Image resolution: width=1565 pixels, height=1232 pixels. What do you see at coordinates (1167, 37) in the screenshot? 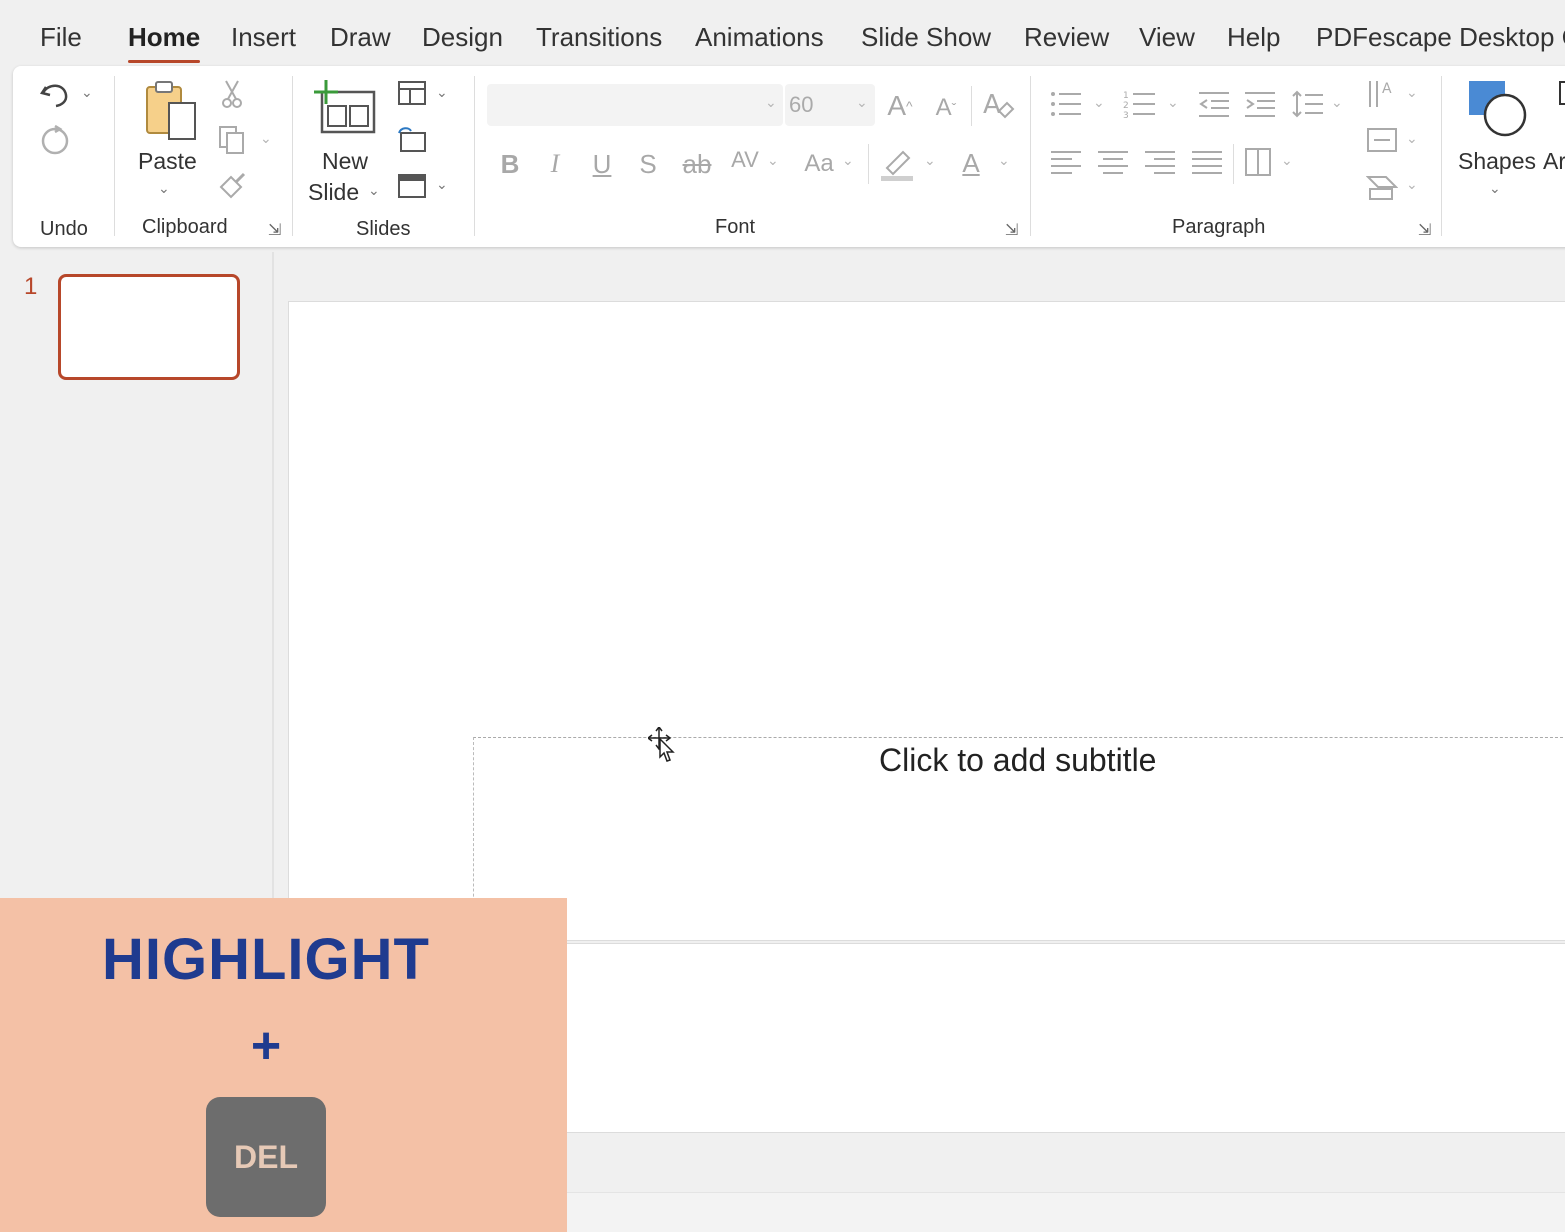
I see `tab-view: View` at bounding box center [1167, 37].